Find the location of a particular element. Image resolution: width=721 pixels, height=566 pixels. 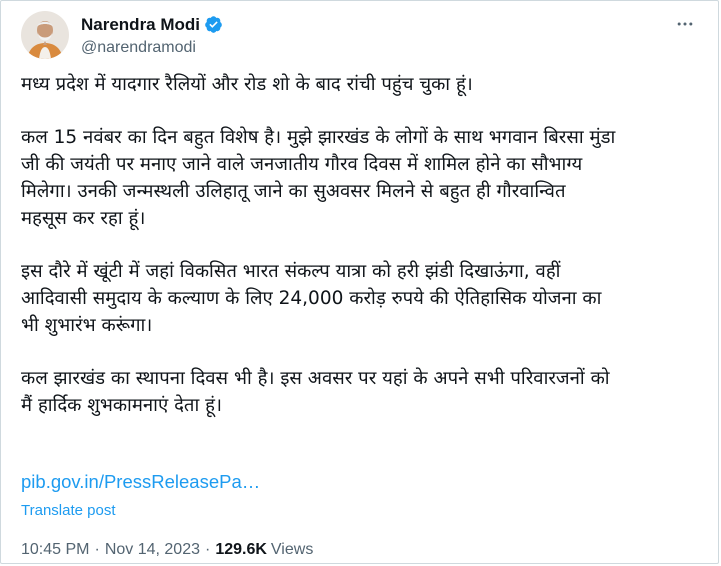

views-label: Views is located at coordinates (292, 549).